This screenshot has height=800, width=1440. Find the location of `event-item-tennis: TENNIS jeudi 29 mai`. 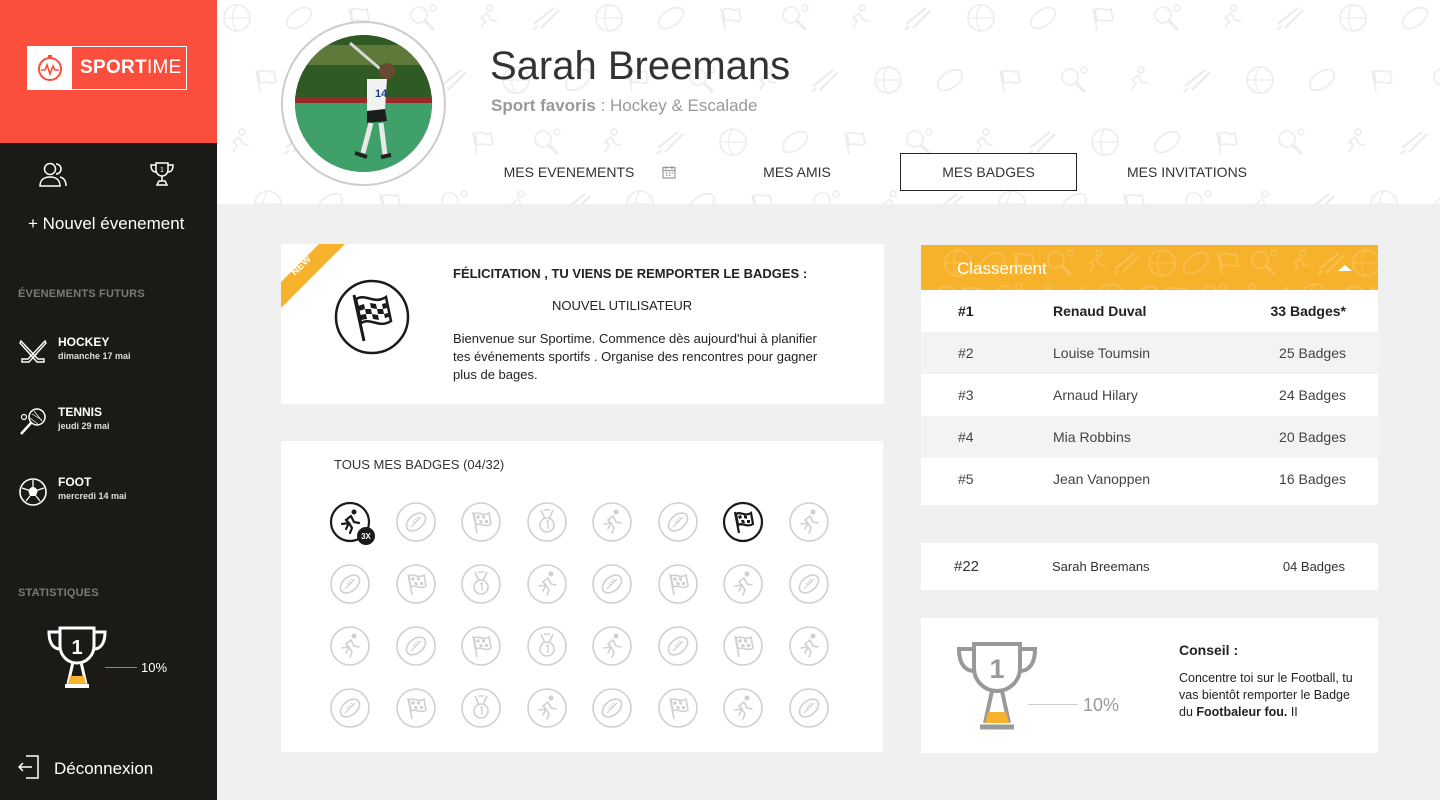

event-item-tennis: TENNIS jeudi 29 mai is located at coordinates (113, 423).